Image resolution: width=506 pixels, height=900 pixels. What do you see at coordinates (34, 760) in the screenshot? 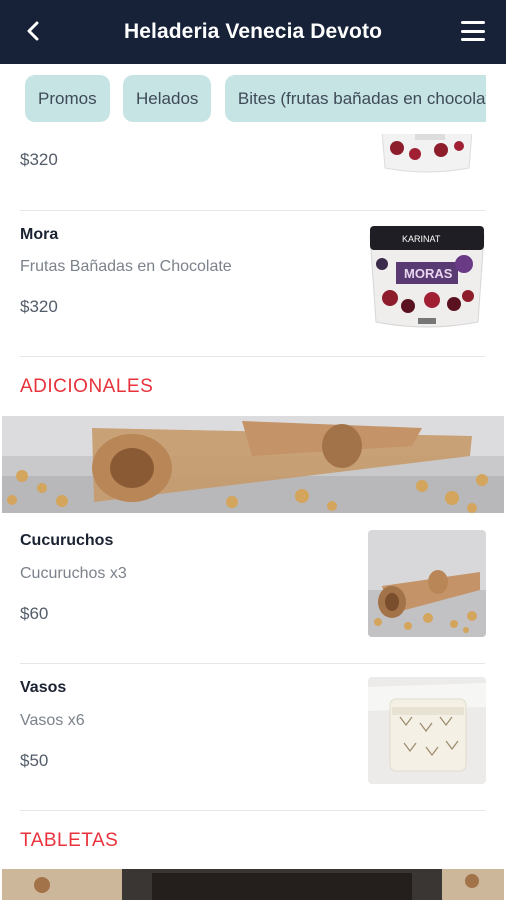
I see `item-price-vasos: $50` at bounding box center [34, 760].